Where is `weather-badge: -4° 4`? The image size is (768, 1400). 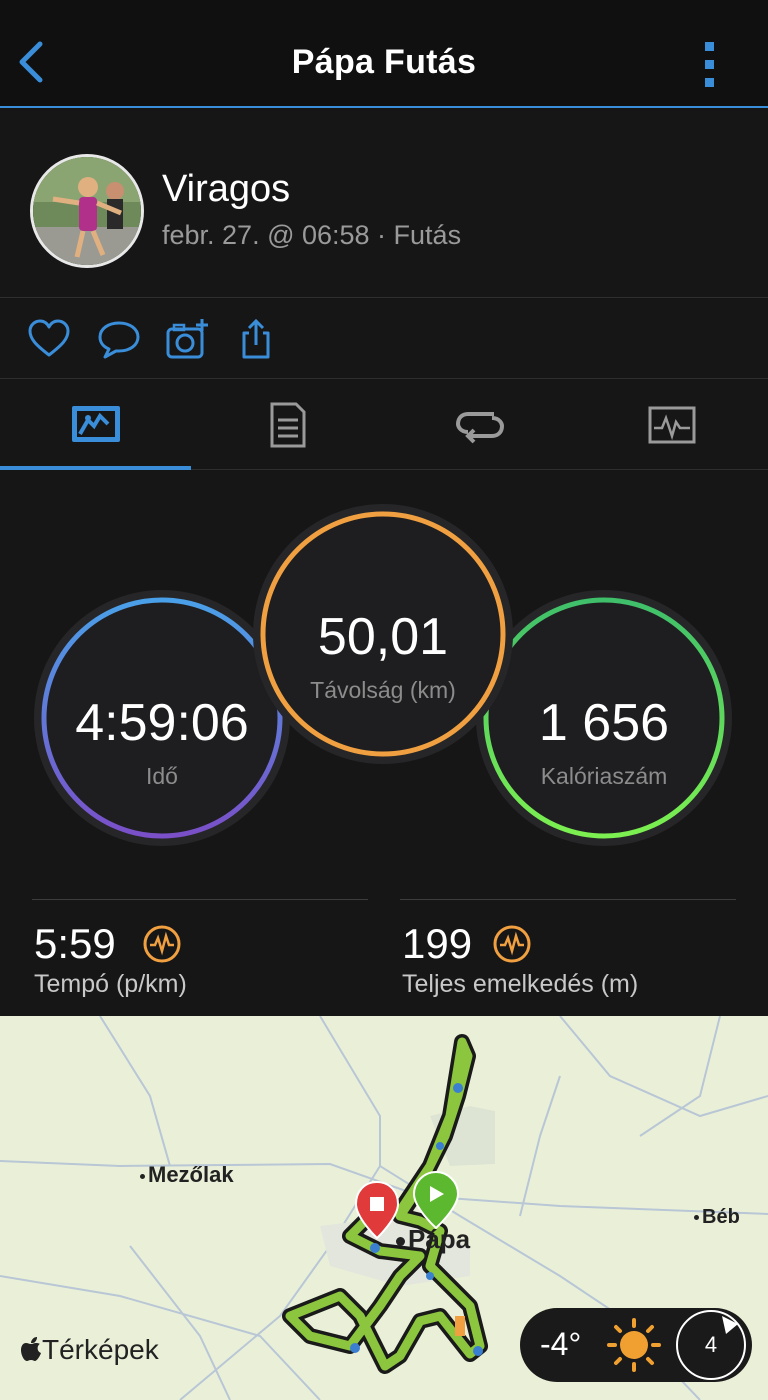 weather-badge: -4° 4 is located at coordinates (636, 1345).